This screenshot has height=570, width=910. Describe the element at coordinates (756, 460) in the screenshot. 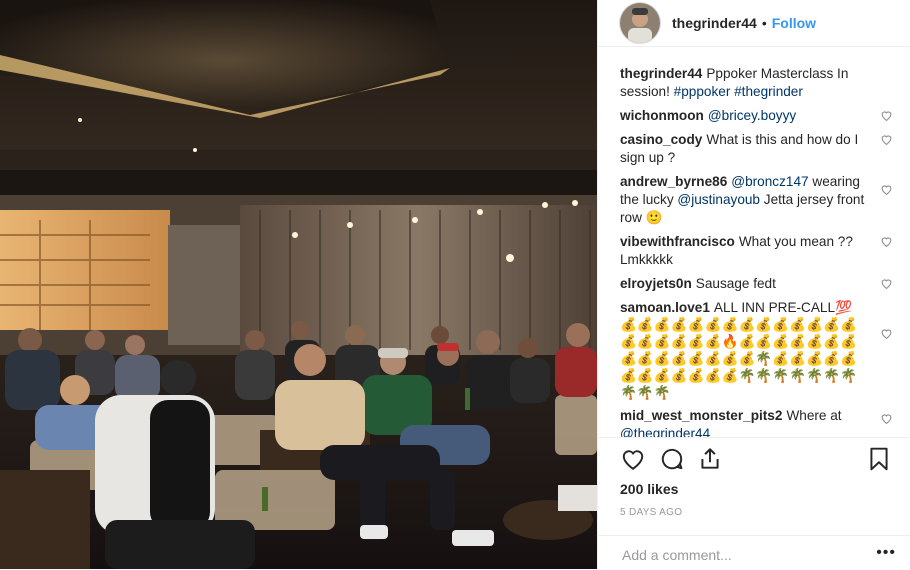

I see `action-bar` at that location.